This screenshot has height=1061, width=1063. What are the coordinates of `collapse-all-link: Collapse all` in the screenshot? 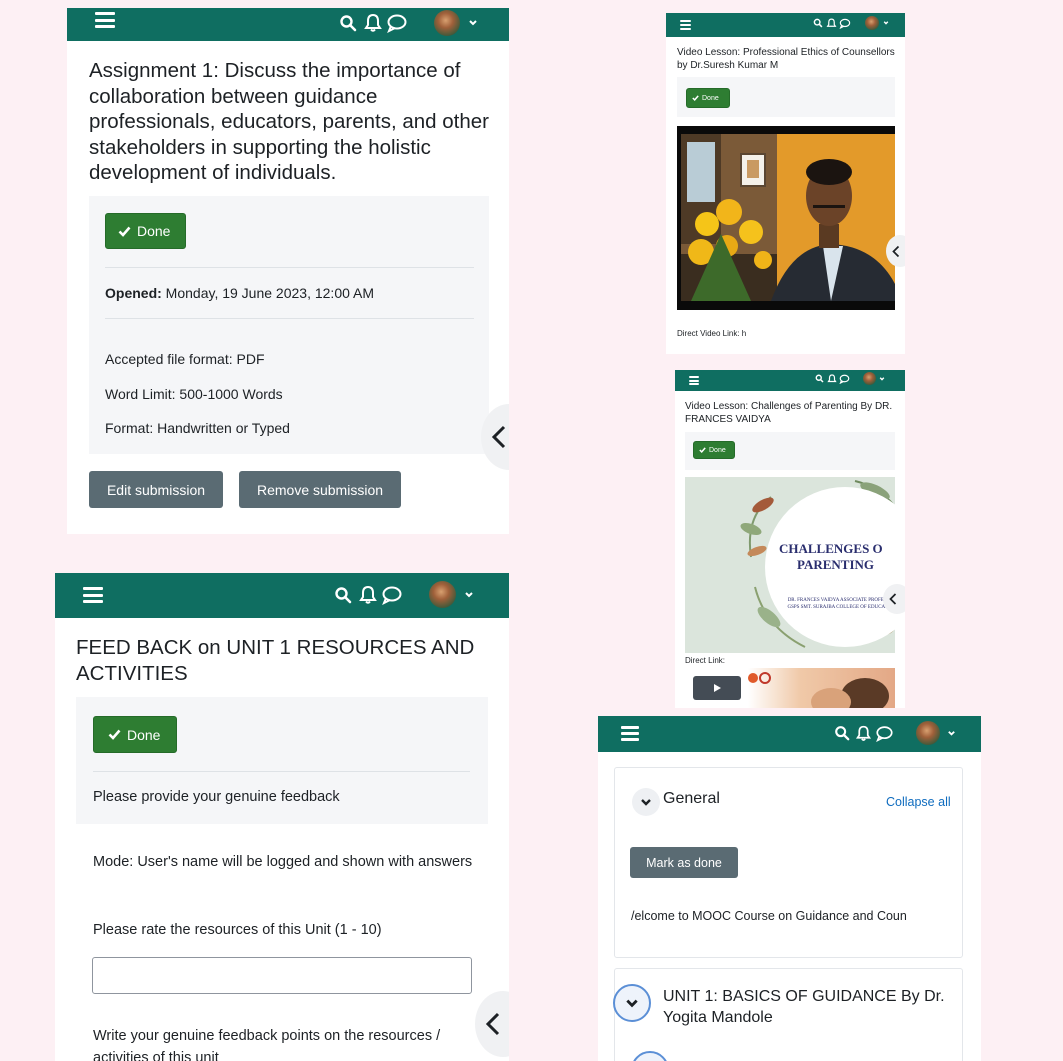 It's located at (918, 802).